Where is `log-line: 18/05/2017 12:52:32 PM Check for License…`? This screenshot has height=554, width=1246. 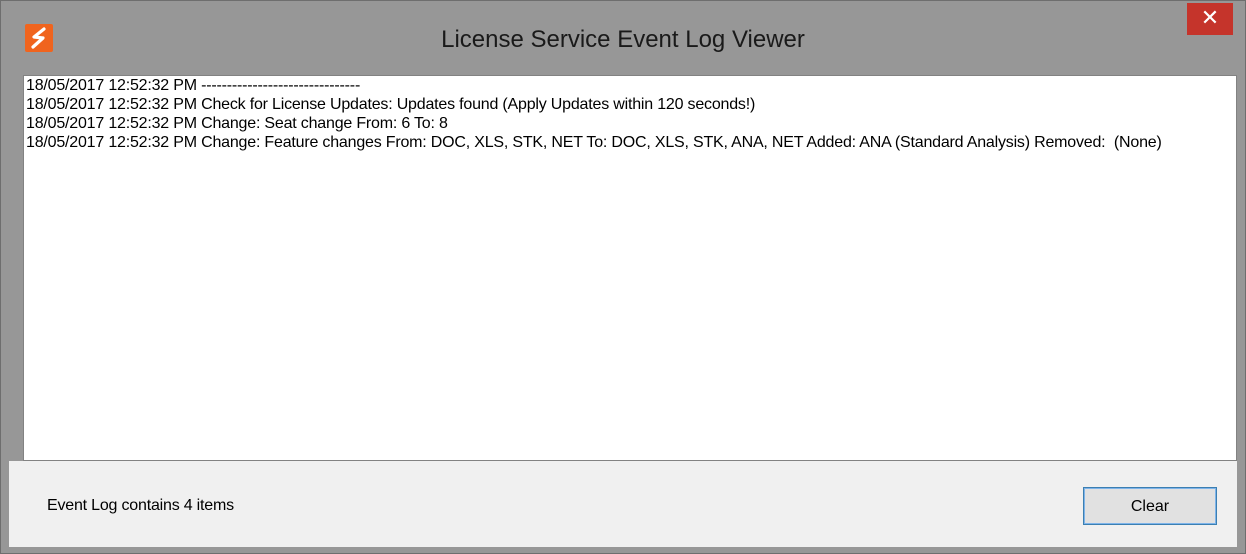 log-line: 18/05/2017 12:52:32 PM Check for License… is located at coordinates (391, 104).